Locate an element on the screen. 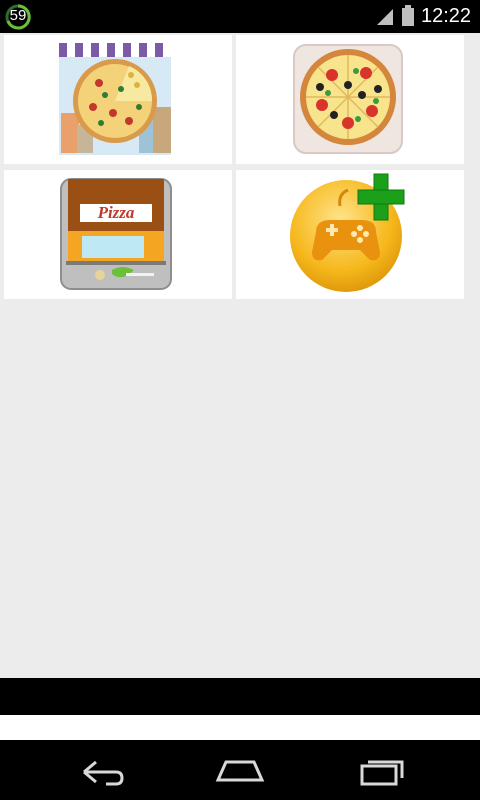 This screenshot has height=800, width=480. ad-banner-bottom is located at coordinates (240, 727).